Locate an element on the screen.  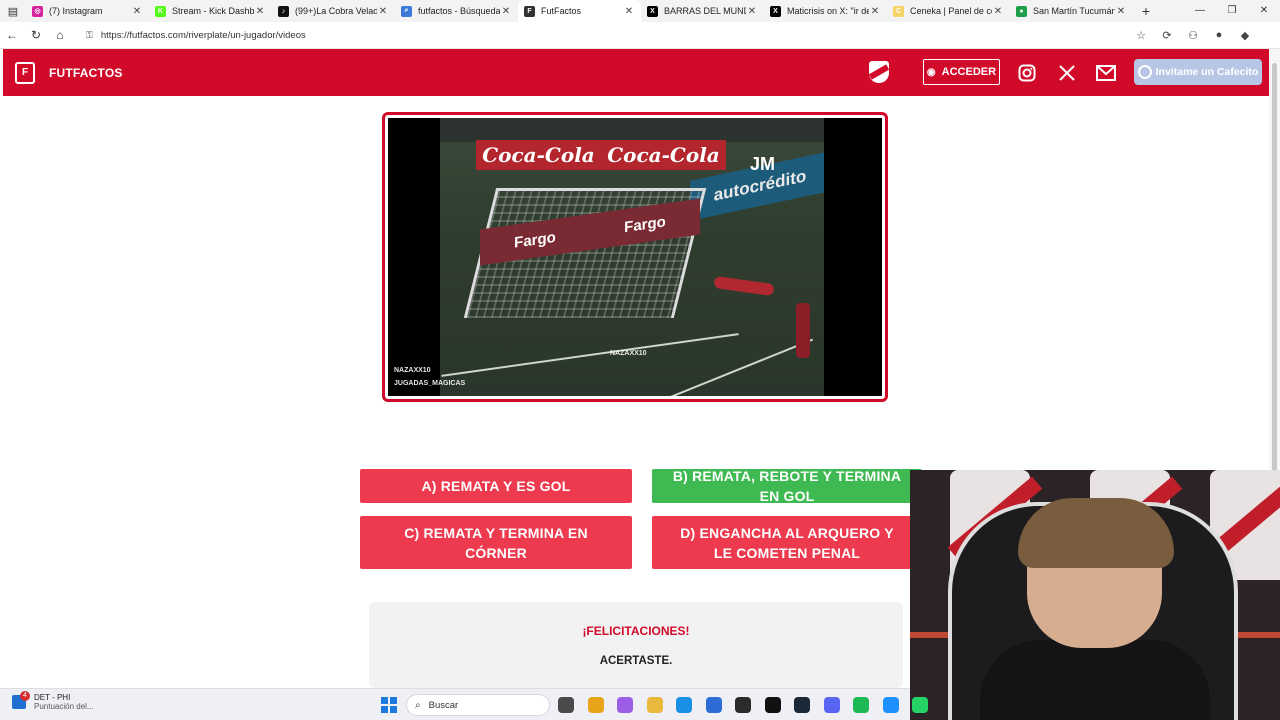
coffee-icon is located at coordinates (1144, 72).